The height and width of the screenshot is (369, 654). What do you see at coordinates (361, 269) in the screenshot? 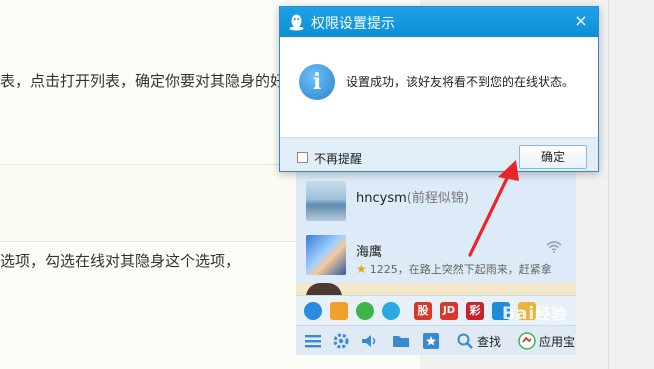
I see `star-icon: ★` at bounding box center [361, 269].